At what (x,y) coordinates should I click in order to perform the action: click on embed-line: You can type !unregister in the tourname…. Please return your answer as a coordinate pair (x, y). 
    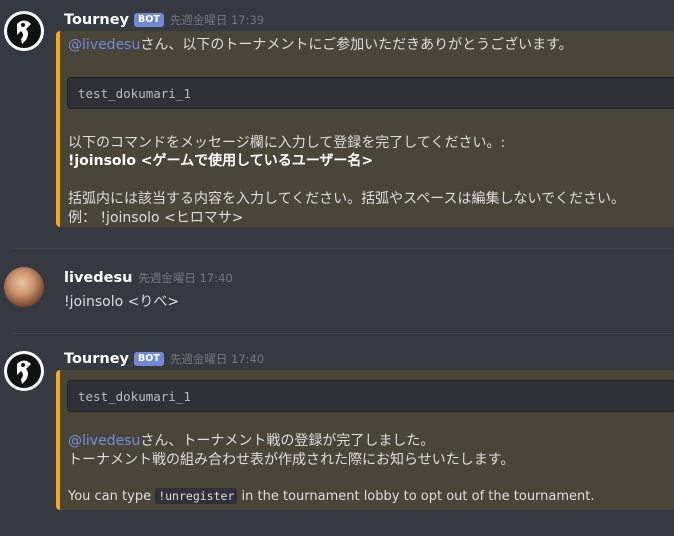
    Looking at the image, I should click on (331, 496).